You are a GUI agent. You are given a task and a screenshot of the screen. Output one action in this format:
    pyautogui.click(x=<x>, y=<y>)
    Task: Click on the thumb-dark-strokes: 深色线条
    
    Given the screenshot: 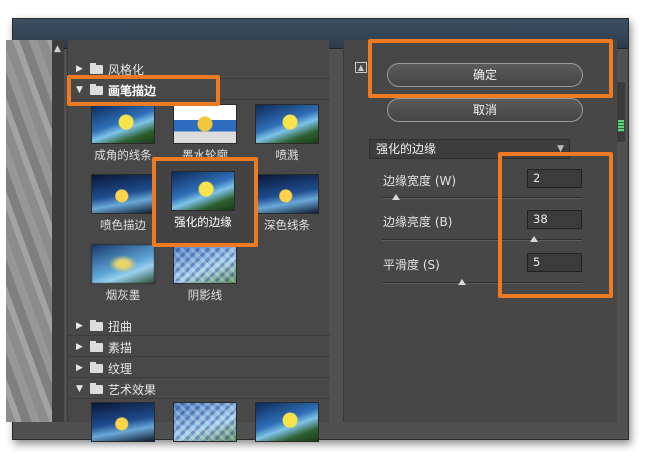 What is the action you would take?
    pyautogui.click(x=287, y=203)
    